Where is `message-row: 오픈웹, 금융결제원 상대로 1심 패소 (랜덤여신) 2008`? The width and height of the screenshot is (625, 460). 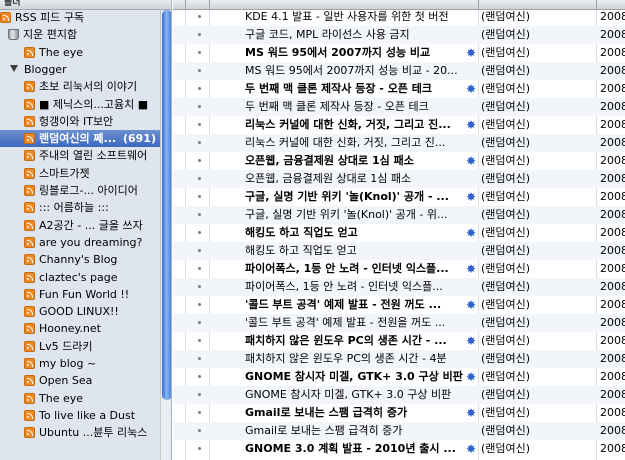
message-row: 오픈웹, 금융결제원 상대로 1심 패소 (랜덤여신) 2008 is located at coordinates (399, 179).